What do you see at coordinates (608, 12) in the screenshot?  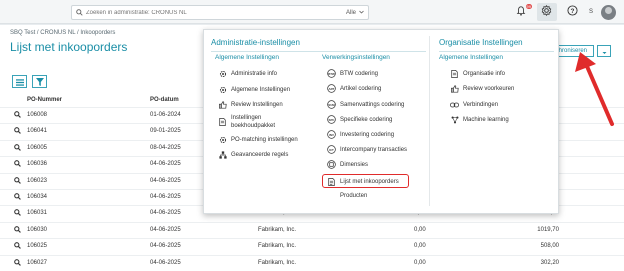 I see `avatar` at bounding box center [608, 12].